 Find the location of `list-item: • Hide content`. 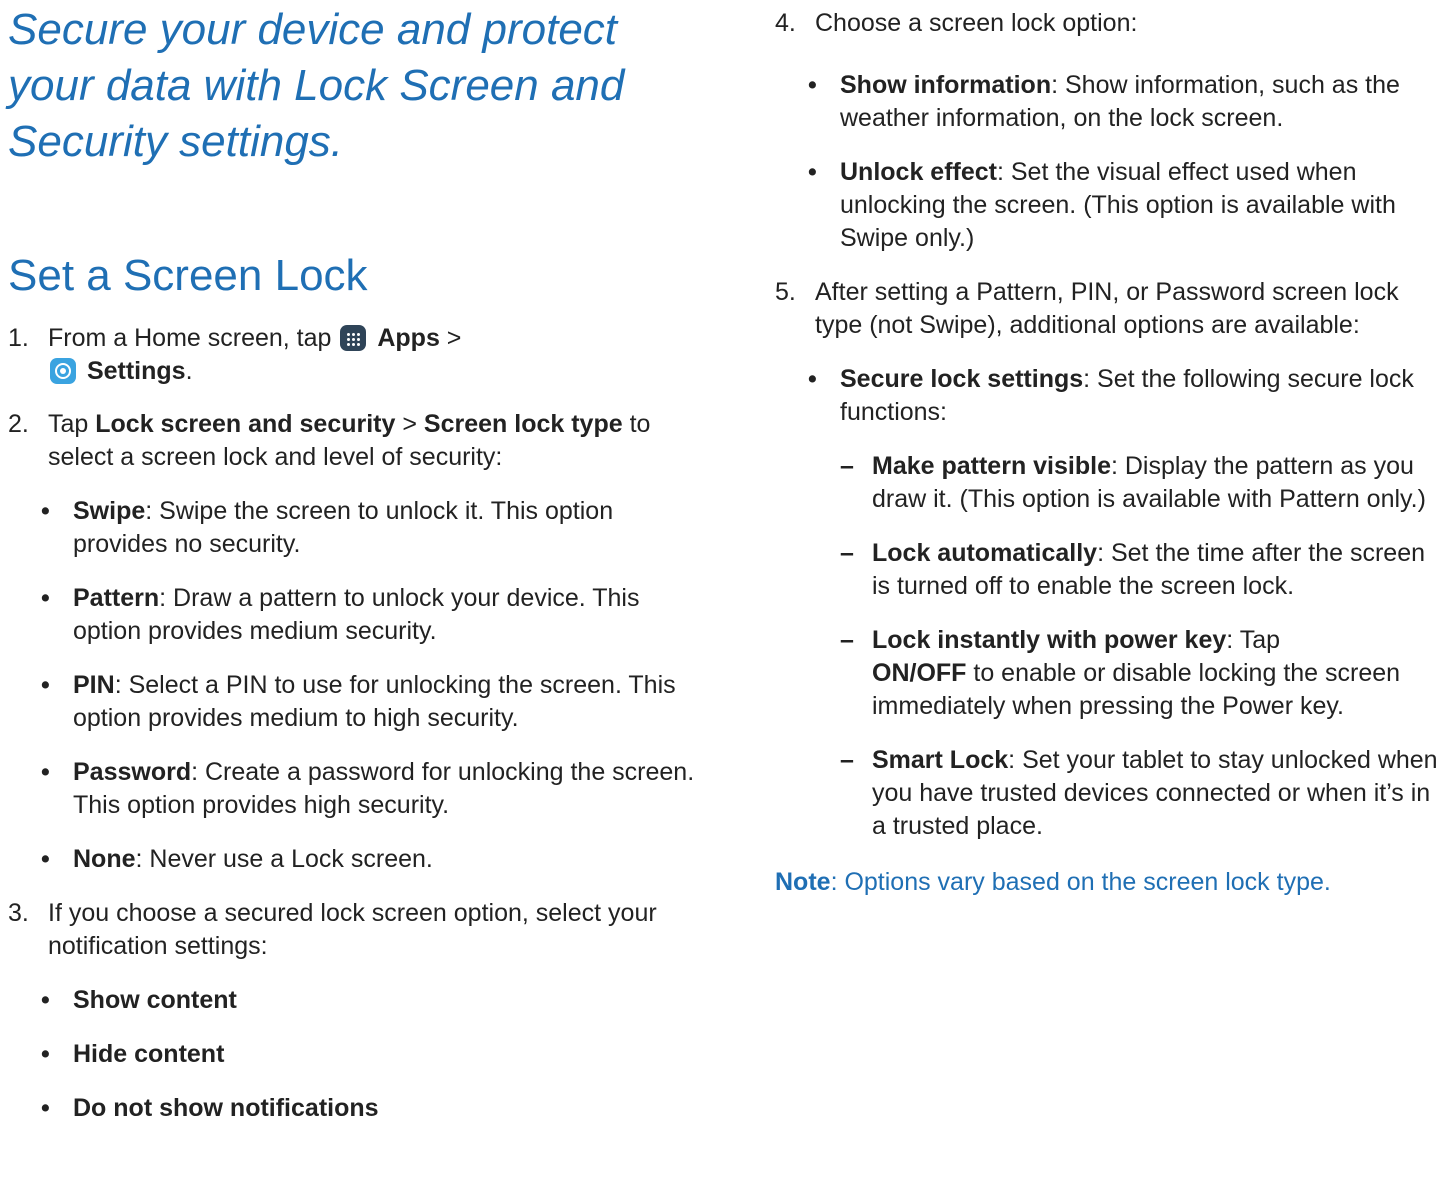

list-item: • Hide content is located at coordinates (374, 1054).